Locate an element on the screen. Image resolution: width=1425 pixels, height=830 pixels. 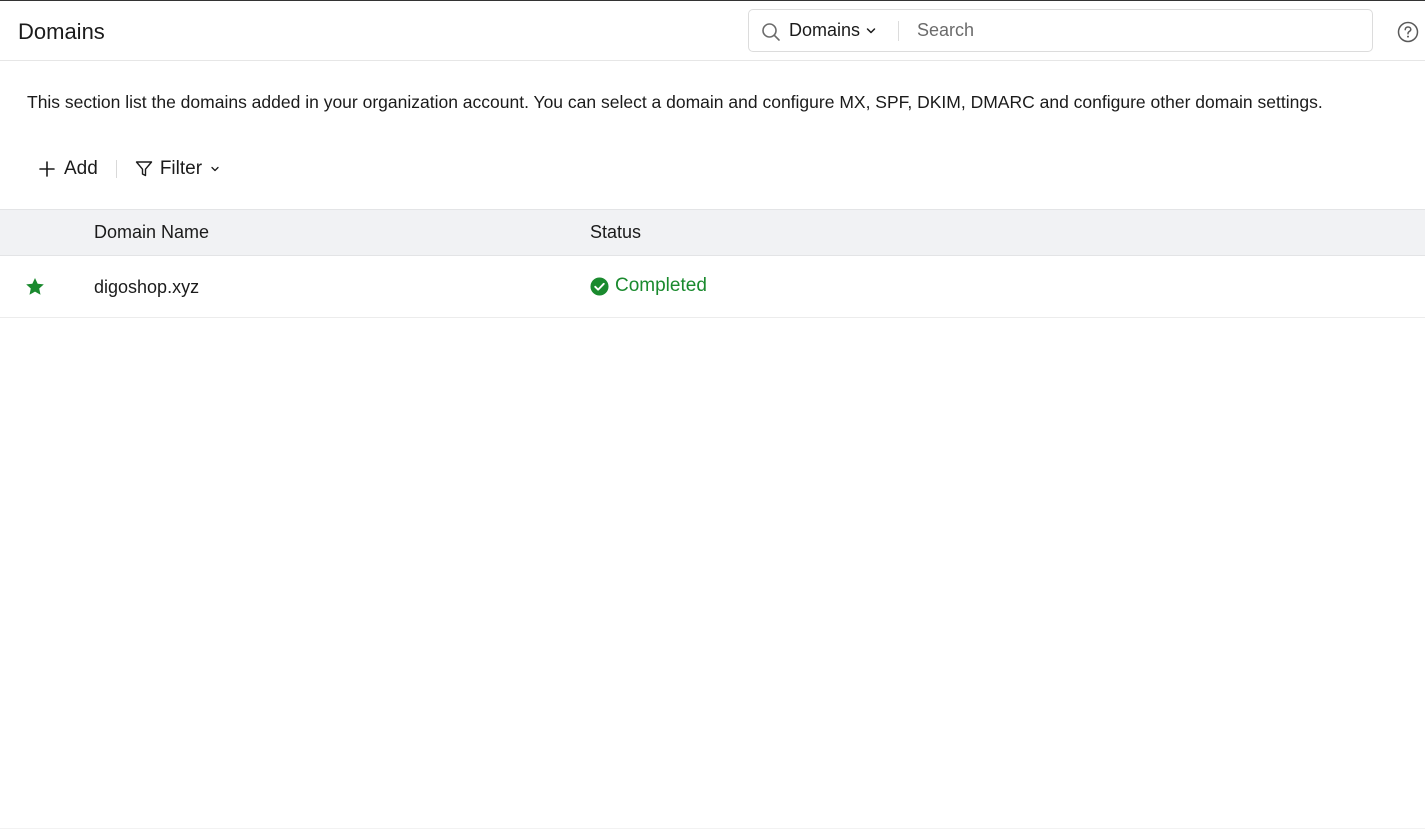
add-button: Add is located at coordinates (68, 169).